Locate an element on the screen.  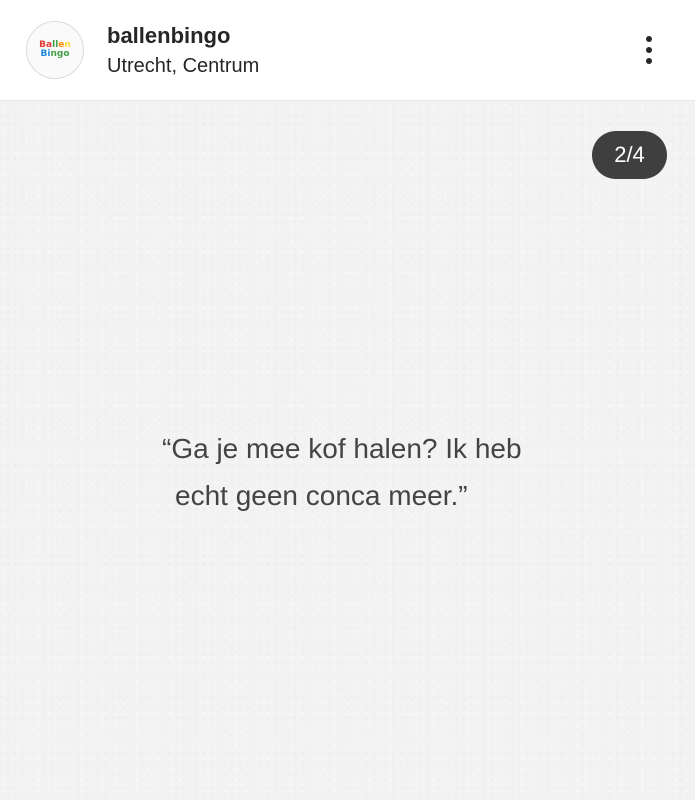
quote-line-2: echt geen conca meer.” is located at coordinates (321, 495).